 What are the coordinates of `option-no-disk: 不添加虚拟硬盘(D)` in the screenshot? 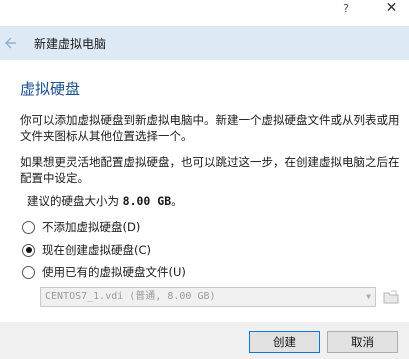 It's located at (81, 227).